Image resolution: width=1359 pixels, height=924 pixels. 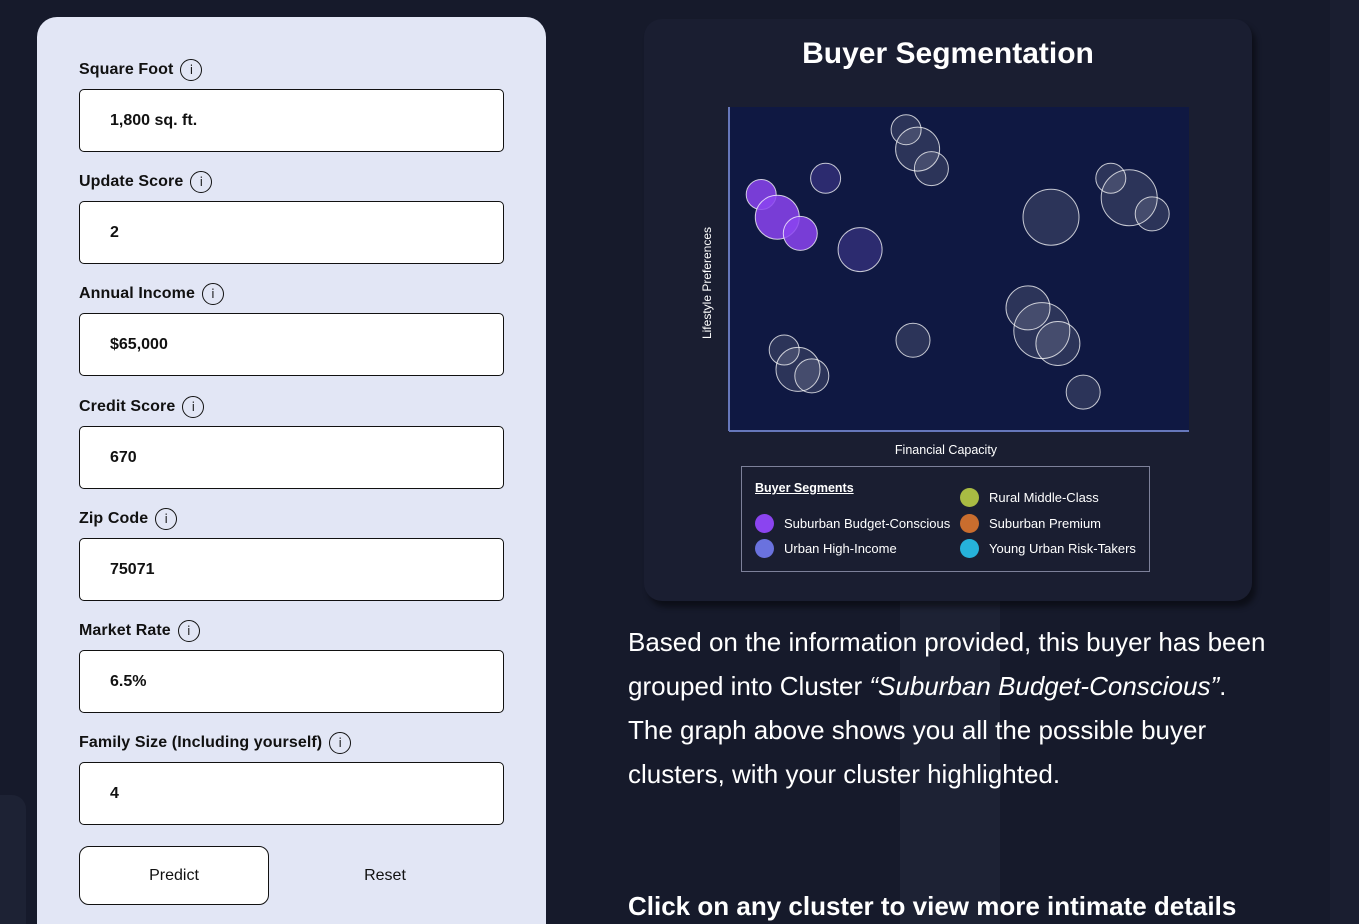 What do you see at coordinates (126, 69) in the screenshot?
I see `square-foot-label: Square Foot` at bounding box center [126, 69].